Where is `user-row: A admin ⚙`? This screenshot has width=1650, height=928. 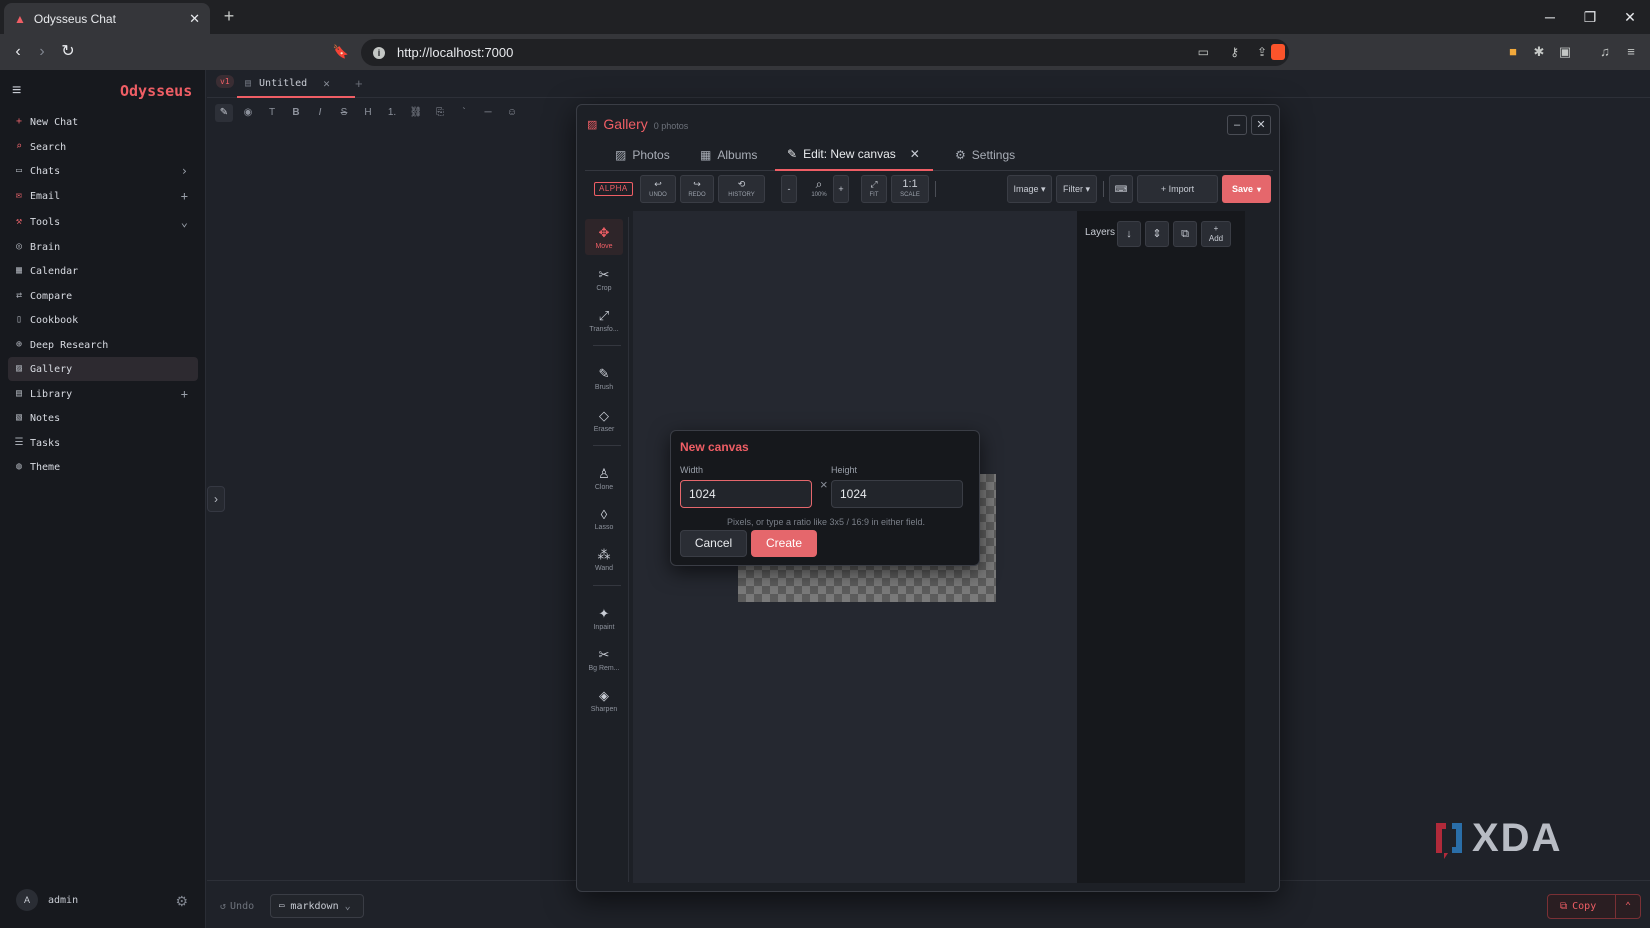 user-row: A admin ⚙ is located at coordinates (104, 900).